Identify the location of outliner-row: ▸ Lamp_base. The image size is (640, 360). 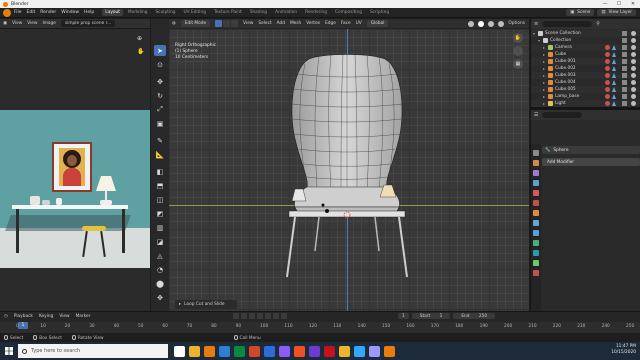
(585, 96).